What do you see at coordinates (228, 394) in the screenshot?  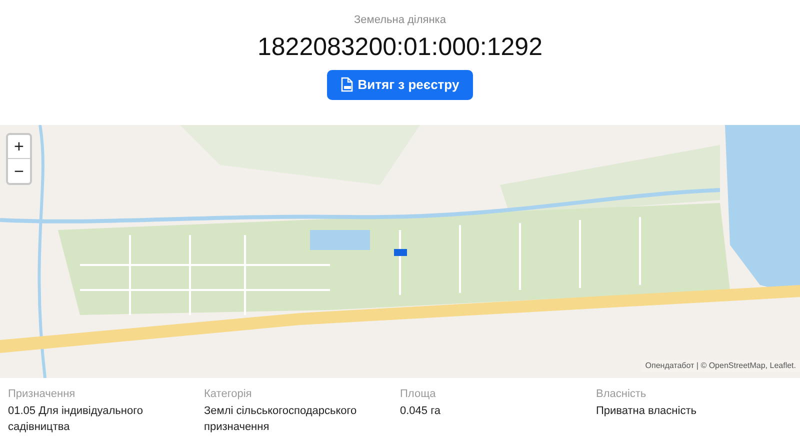 I see `detail-label: Категорія` at bounding box center [228, 394].